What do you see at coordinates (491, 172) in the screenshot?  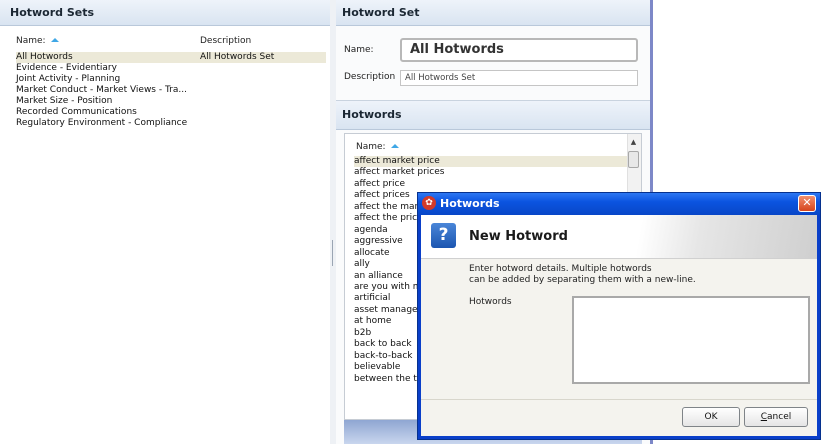 I see `hotword-row: affect market prices` at bounding box center [491, 172].